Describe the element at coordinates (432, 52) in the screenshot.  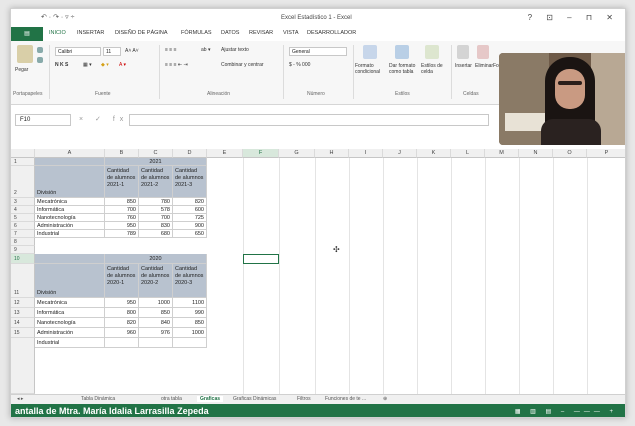
I see `cell-styles-icon` at that location.